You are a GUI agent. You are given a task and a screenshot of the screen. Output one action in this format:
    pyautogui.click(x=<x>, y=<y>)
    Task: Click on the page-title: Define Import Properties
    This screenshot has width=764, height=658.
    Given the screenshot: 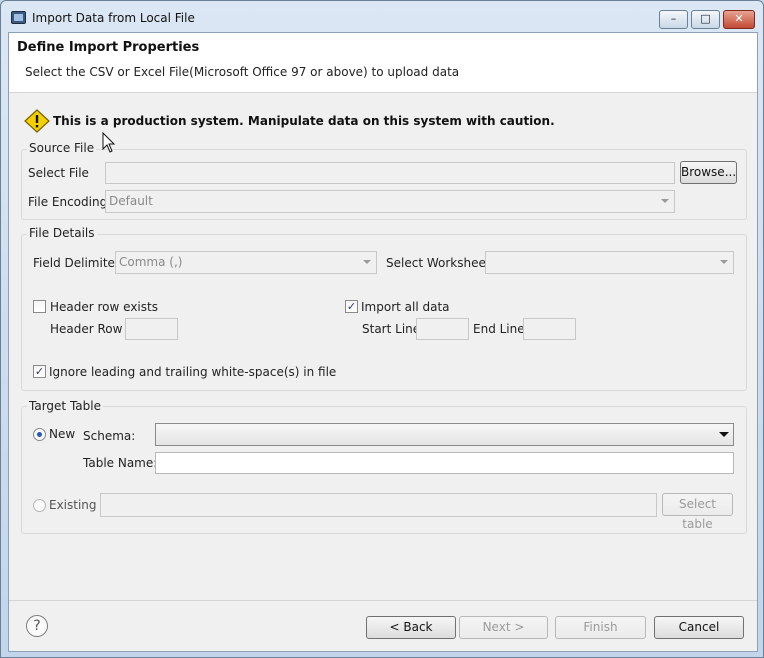 What is the action you would take?
    pyautogui.click(x=108, y=47)
    